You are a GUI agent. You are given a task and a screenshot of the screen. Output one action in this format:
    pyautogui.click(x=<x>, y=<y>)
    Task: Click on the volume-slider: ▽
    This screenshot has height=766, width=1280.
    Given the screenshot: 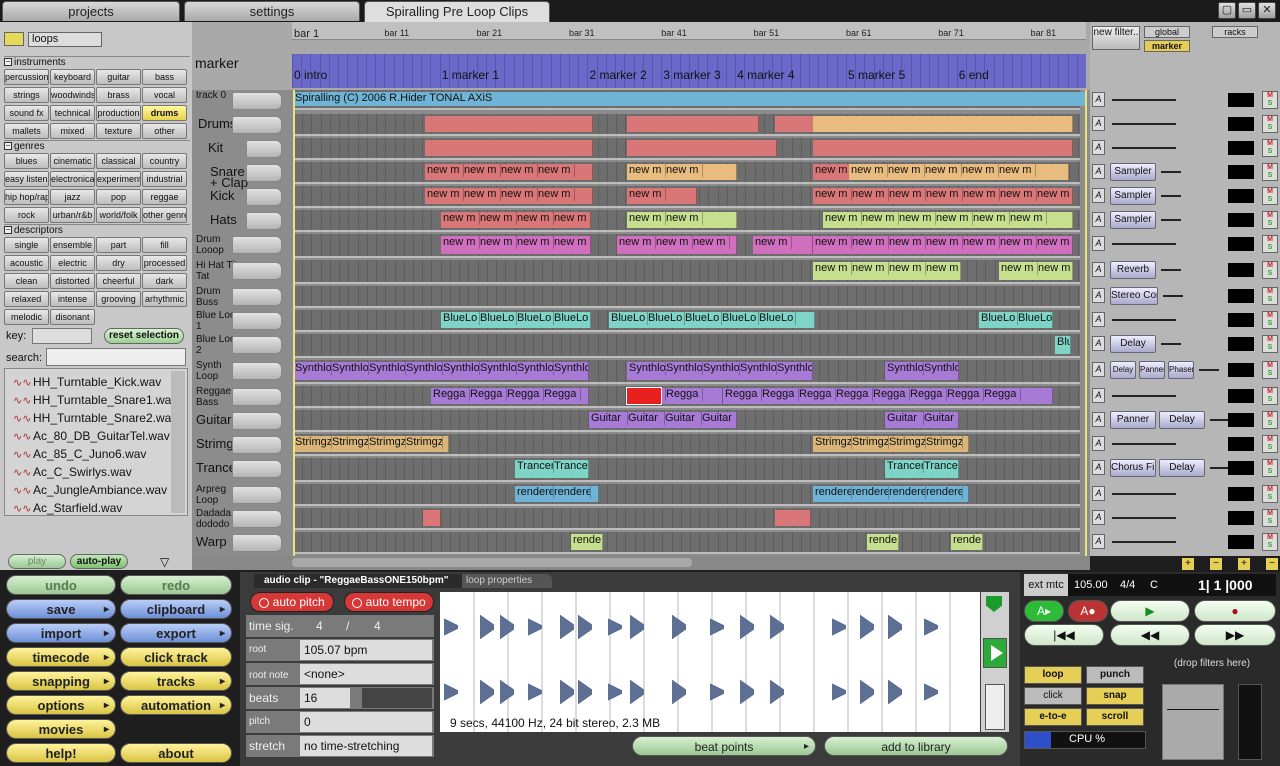 What is the action you would take?
    pyautogui.click(x=164, y=562)
    